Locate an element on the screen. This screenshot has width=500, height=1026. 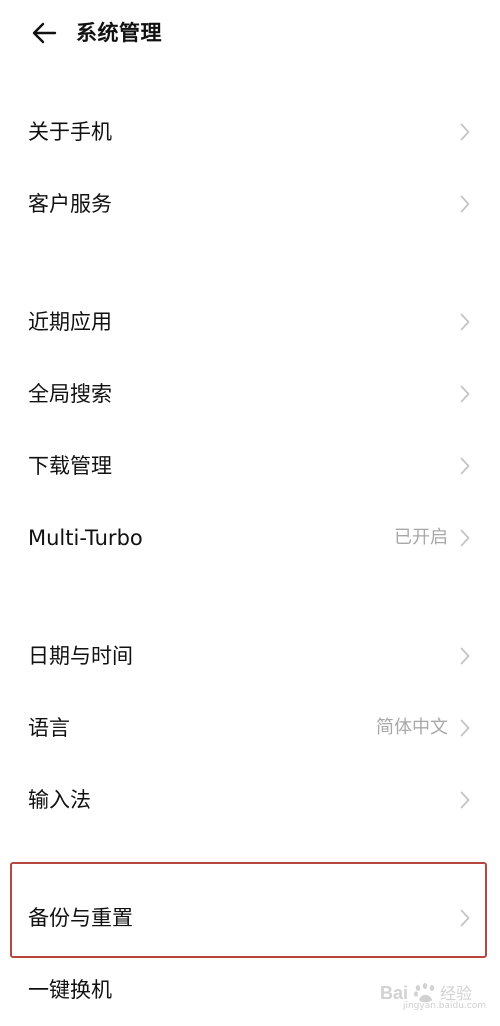
settings-item-value: 已开启 is located at coordinates (421, 537).